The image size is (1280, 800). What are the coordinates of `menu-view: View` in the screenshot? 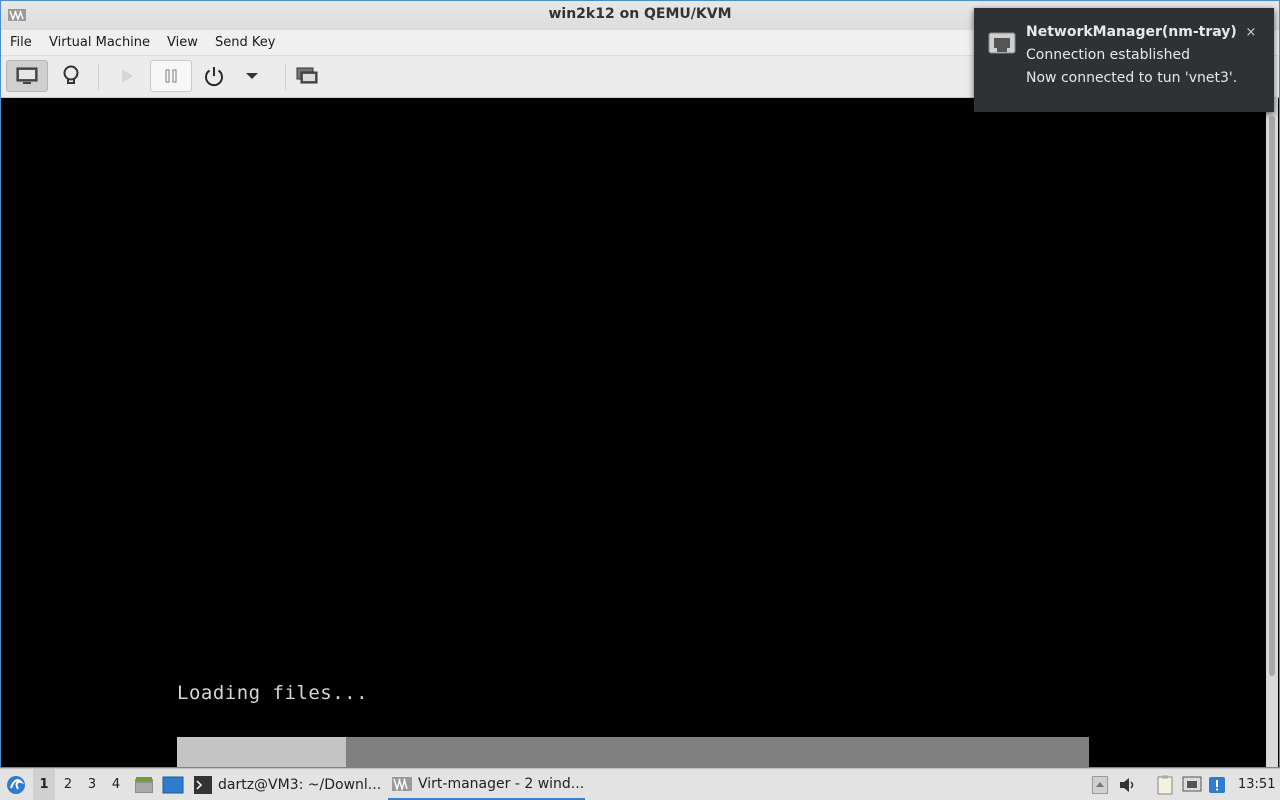 It's located at (182, 42).